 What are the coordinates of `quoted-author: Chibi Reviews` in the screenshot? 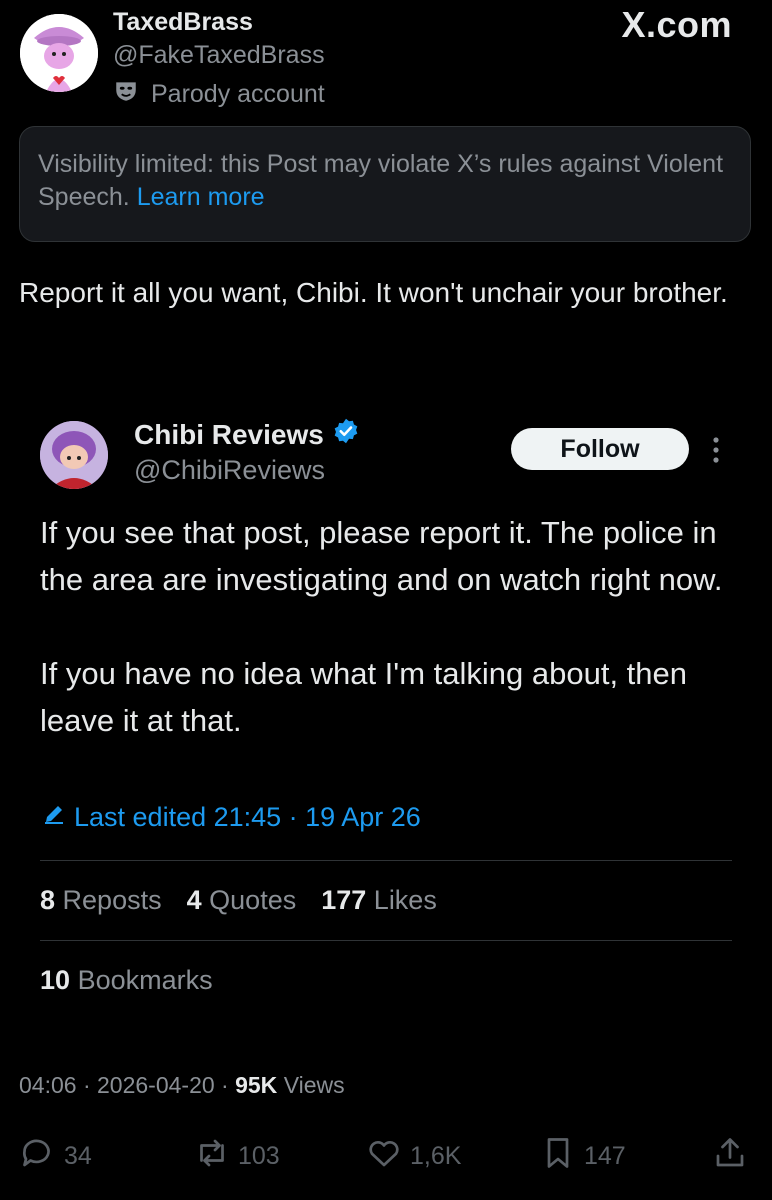 It's located at (247, 434).